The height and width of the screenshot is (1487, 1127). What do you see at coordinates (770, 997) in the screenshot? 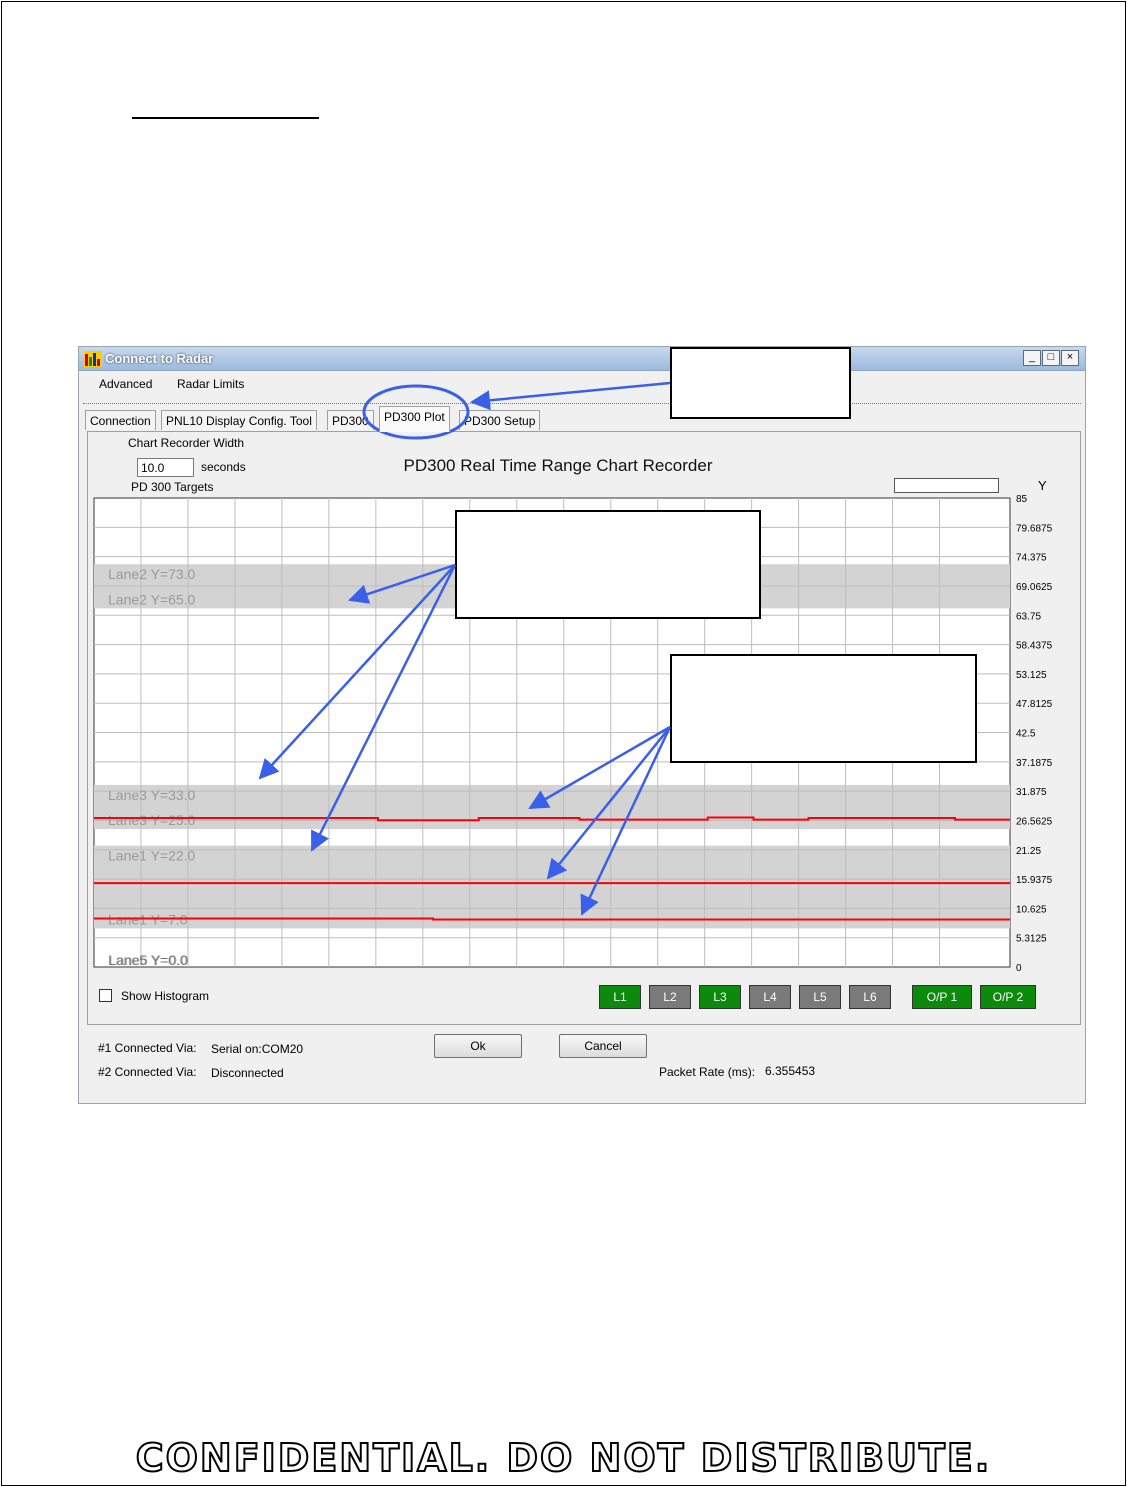
I see `indicator-l4: L4` at bounding box center [770, 997].